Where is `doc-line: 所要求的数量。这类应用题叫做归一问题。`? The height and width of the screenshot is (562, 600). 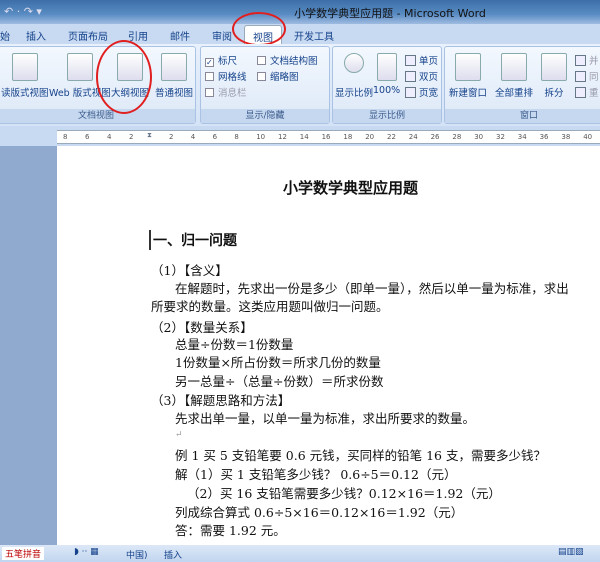 doc-line: 所要求的数量。这类应用题叫做归一问题。 is located at coordinates (270, 306).